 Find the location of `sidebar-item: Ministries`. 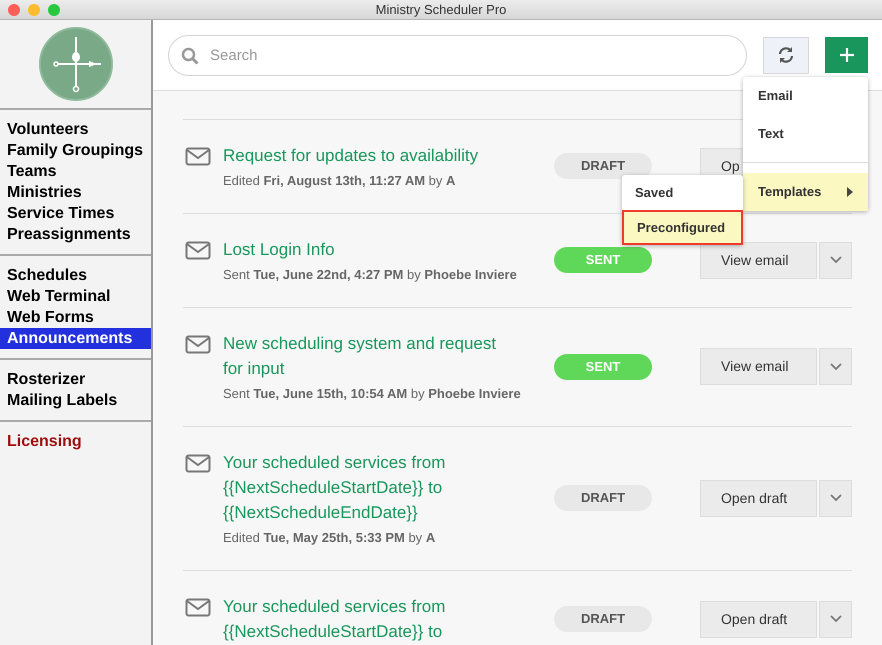

sidebar-item: Ministries is located at coordinates (75, 192).